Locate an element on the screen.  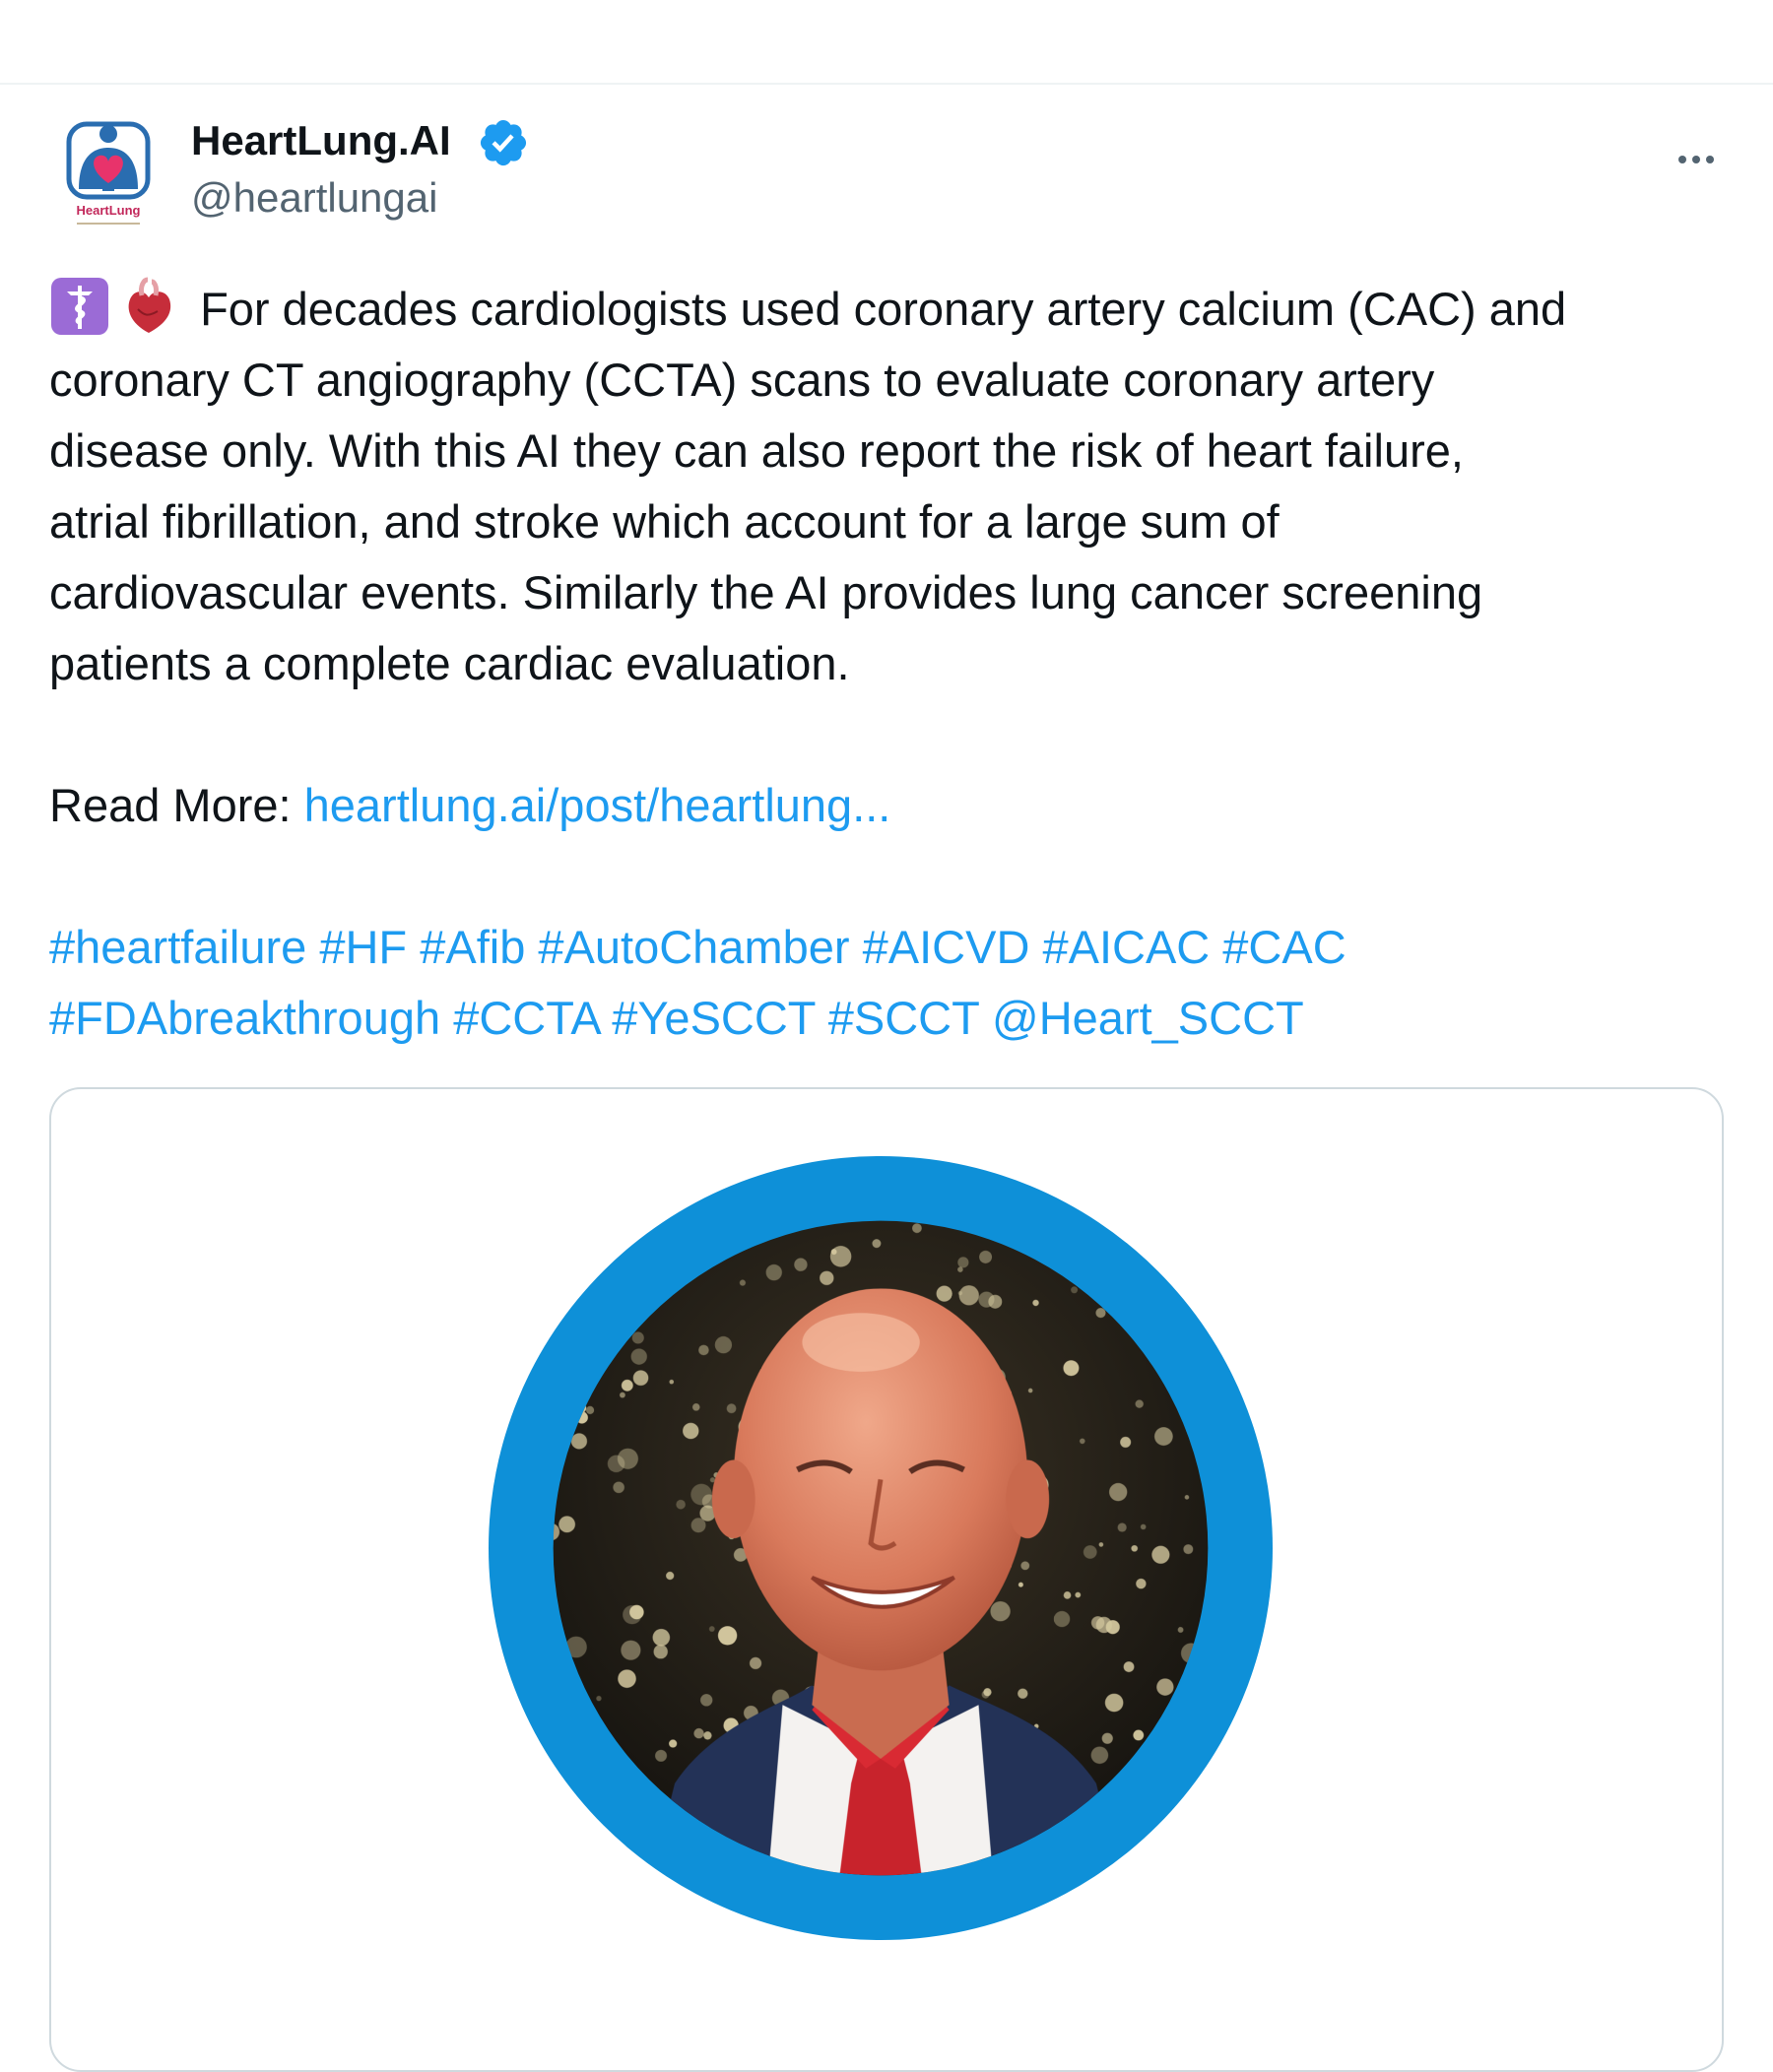
display-name: HeartLung.AI is located at coordinates (321, 140).